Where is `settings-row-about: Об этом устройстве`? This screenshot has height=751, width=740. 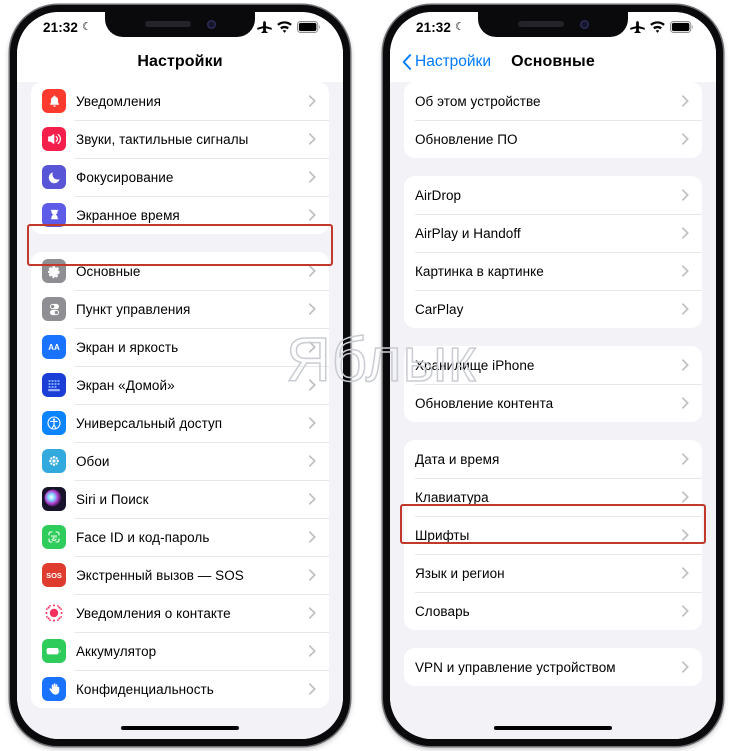 settings-row-about: Об этом устройстве is located at coordinates (553, 101).